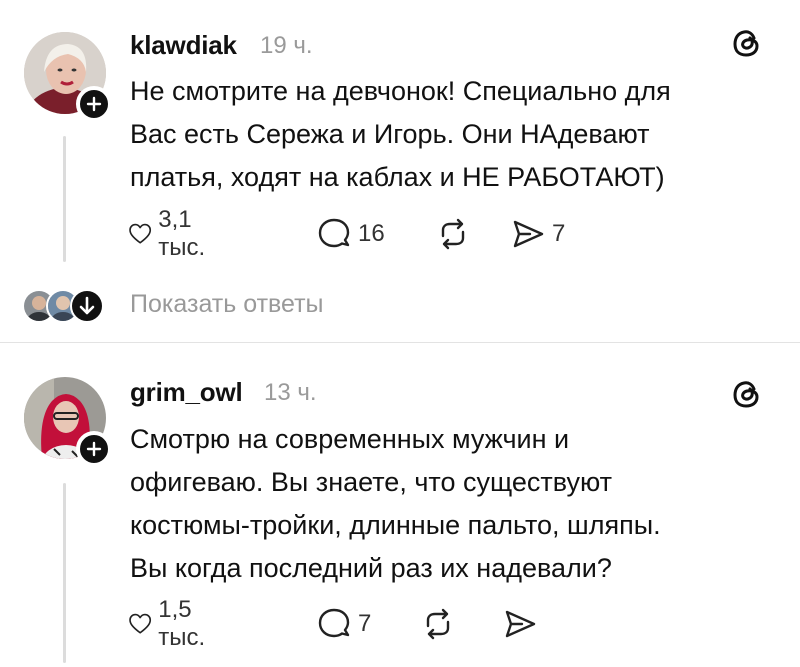  Describe the element at coordinates (286, 45) in the screenshot. I see `post-time: 19 ч.` at that location.